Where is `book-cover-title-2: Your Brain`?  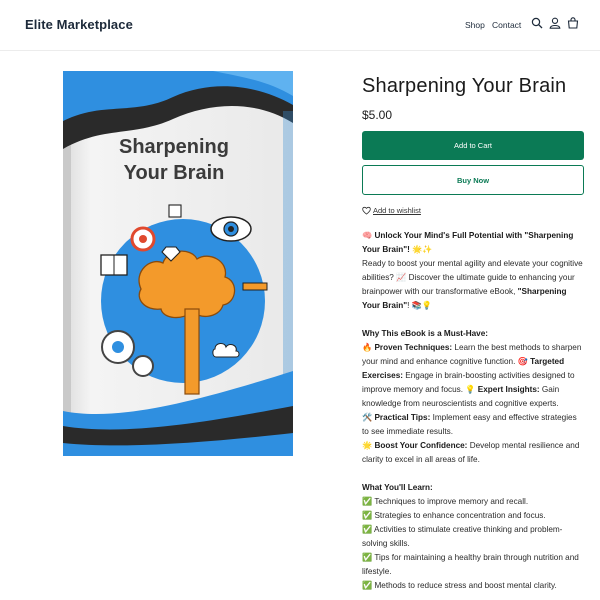
book-cover-title-2: Your Brain is located at coordinates (174, 173).